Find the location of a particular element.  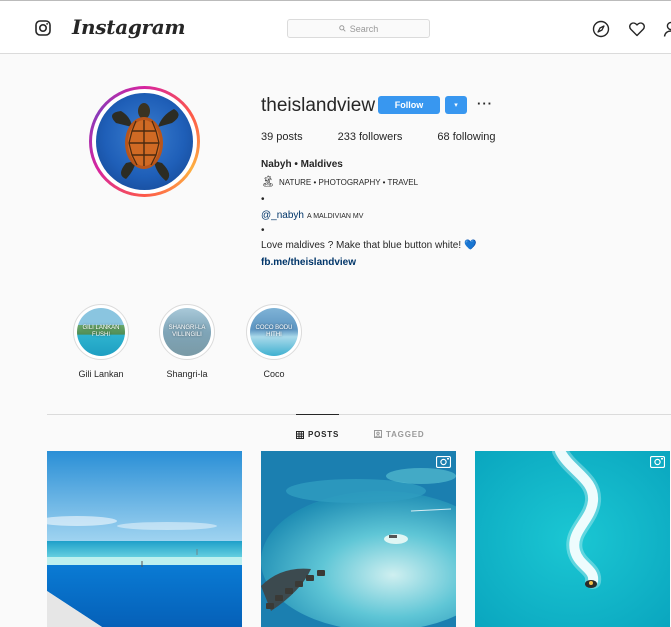

bio-tagline: 🏝 NATURE • PHOTOGRAPHY • TRAVEL is located at coordinates (339, 182).